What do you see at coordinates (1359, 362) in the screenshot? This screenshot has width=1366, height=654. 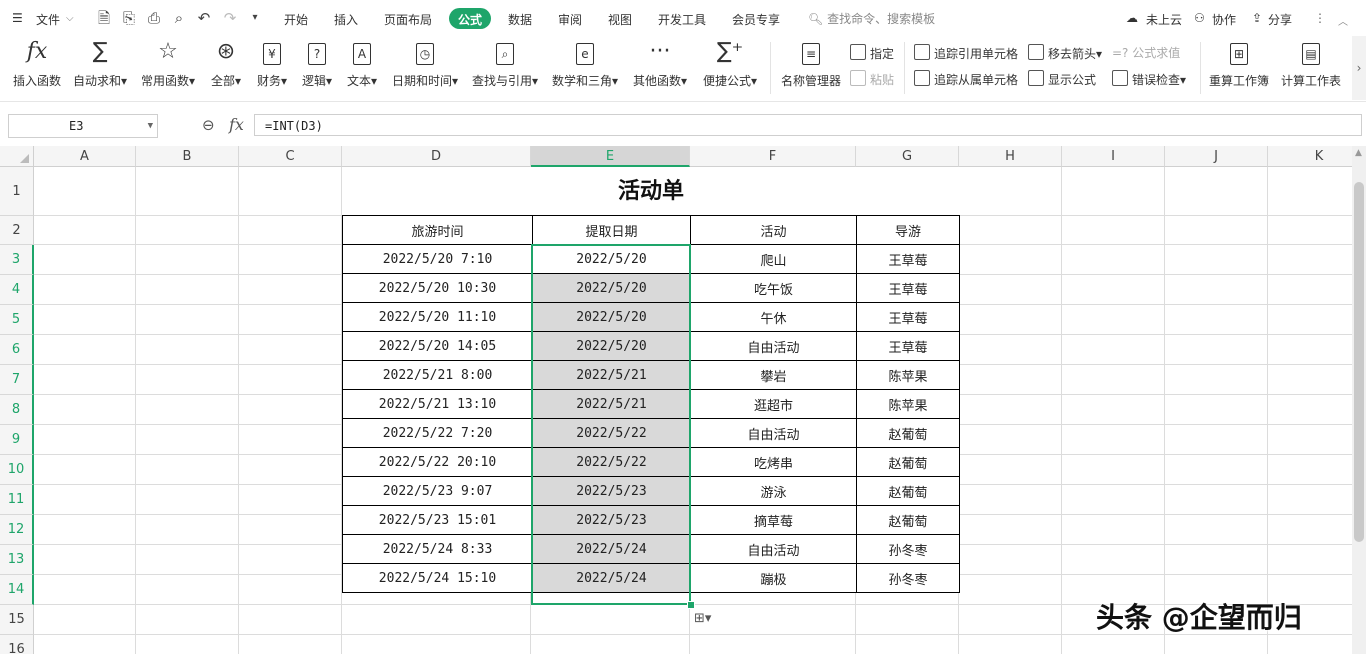 I see `scroll-thumb` at bounding box center [1359, 362].